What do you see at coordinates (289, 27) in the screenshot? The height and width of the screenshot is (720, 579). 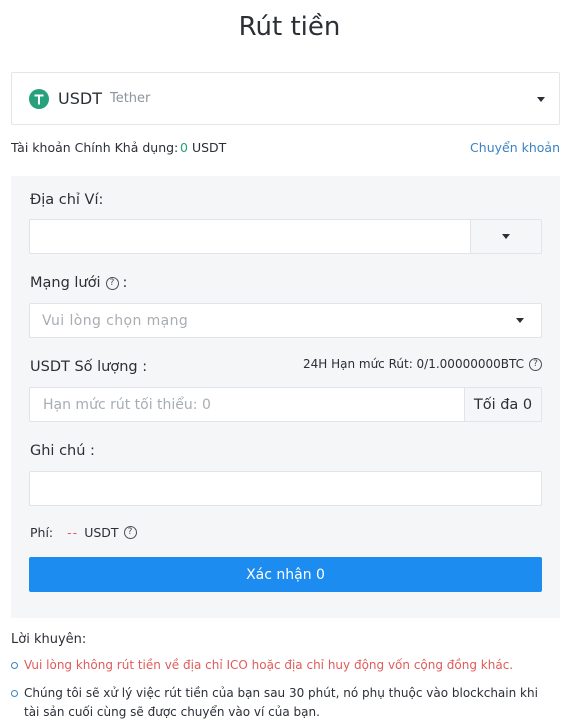 I see `page-title: Rút tiền` at bounding box center [289, 27].